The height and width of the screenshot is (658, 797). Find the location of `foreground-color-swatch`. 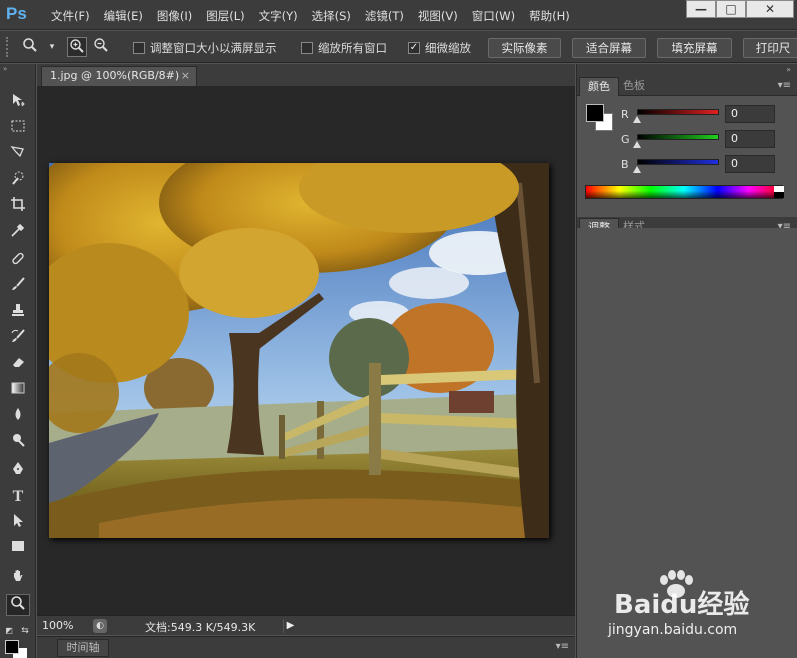

foreground-color-swatch is located at coordinates (595, 113).